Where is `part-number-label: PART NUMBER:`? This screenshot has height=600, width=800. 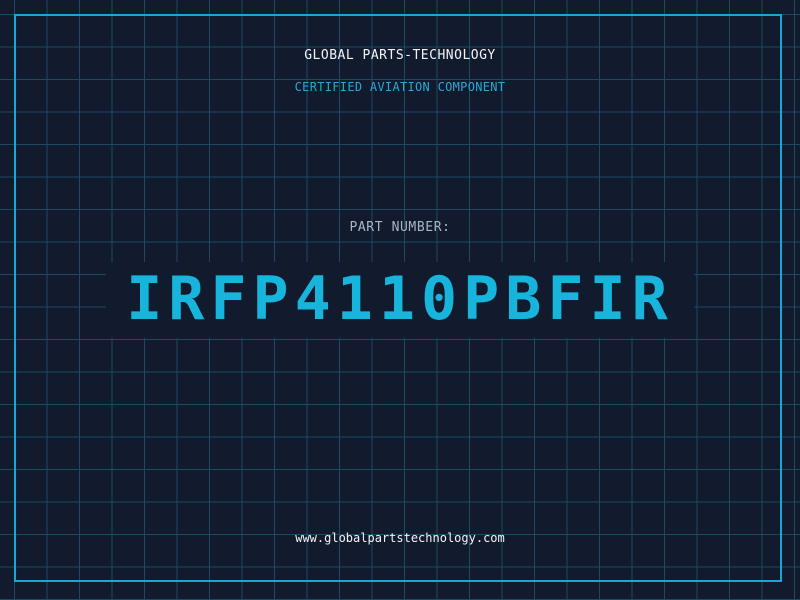 part-number-label: PART NUMBER: is located at coordinates (400, 227).